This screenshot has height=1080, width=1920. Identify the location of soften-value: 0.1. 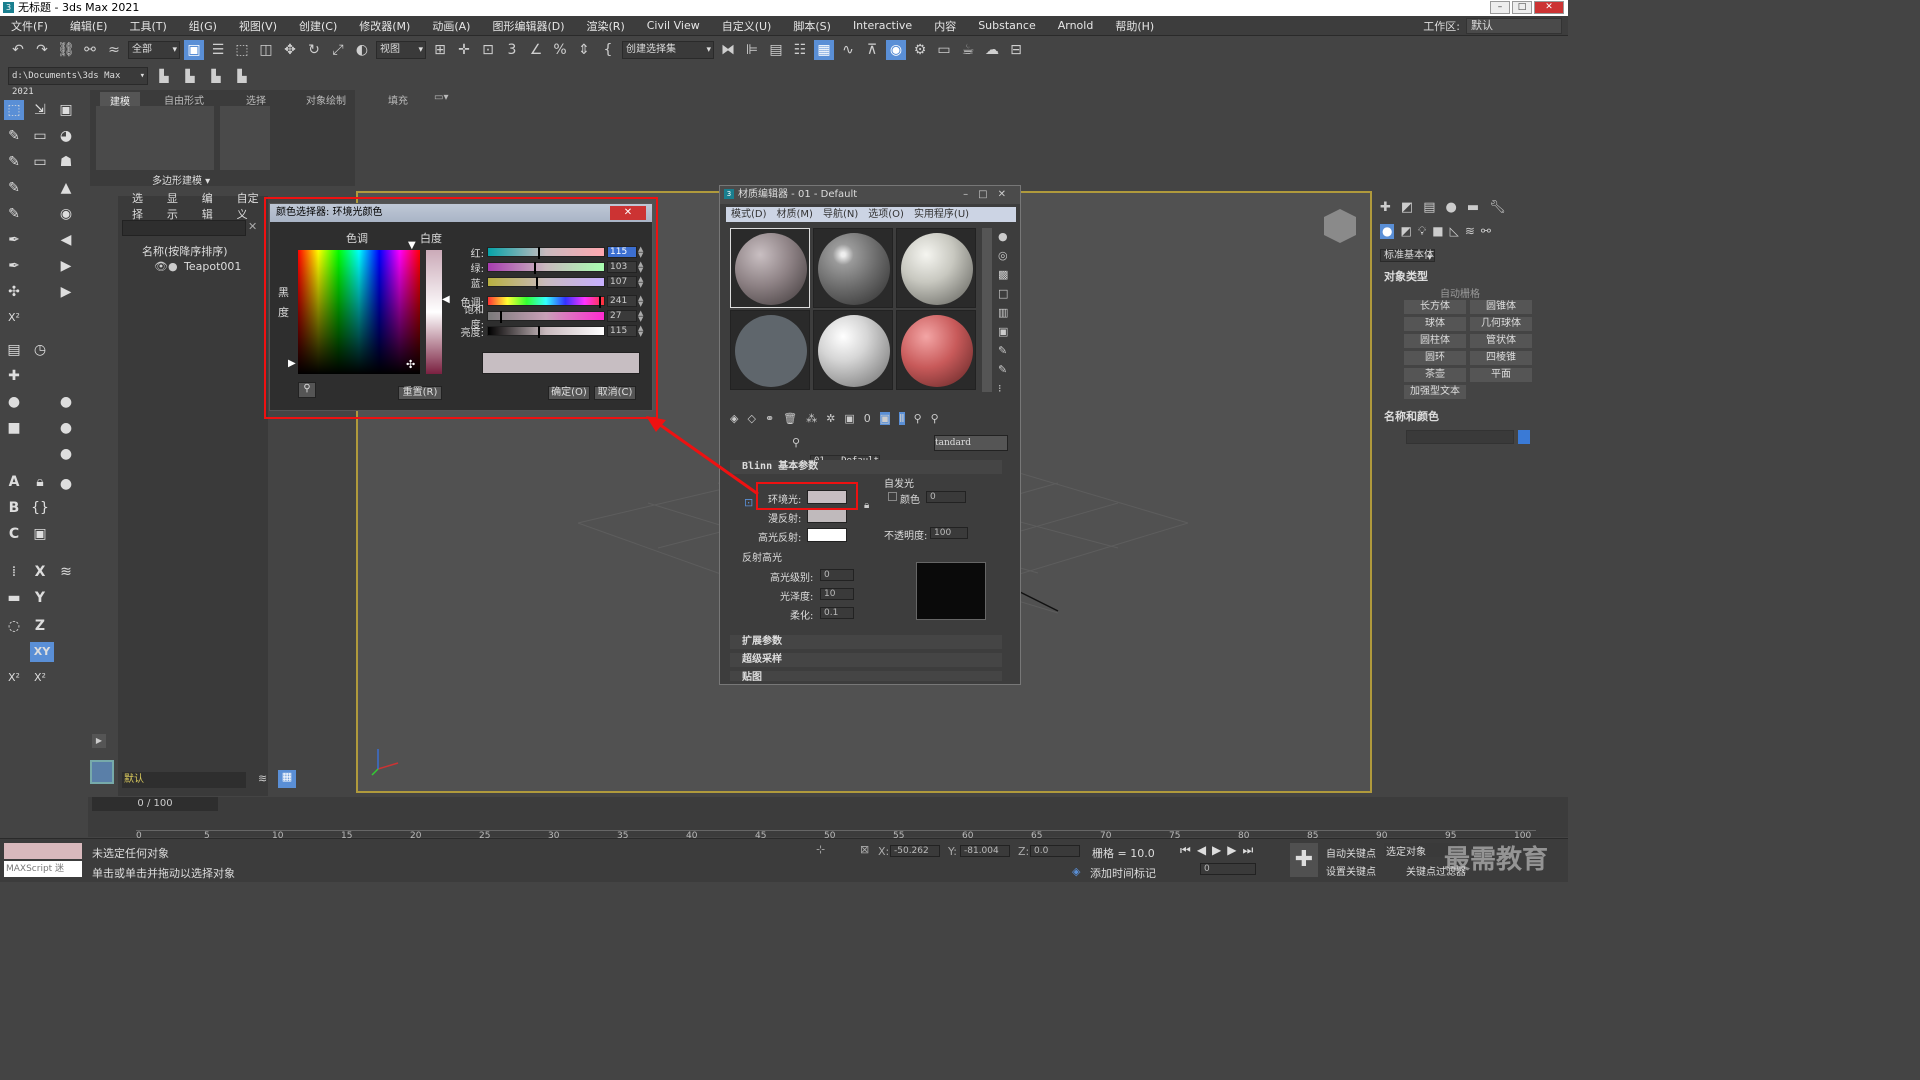
(837, 613).